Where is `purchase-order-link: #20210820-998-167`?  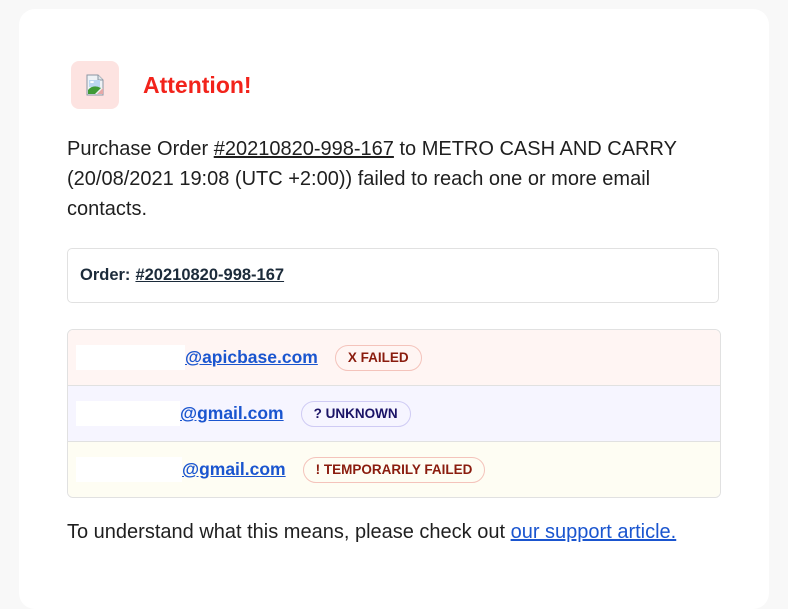
purchase-order-link: #20210820-998-167 is located at coordinates (304, 149).